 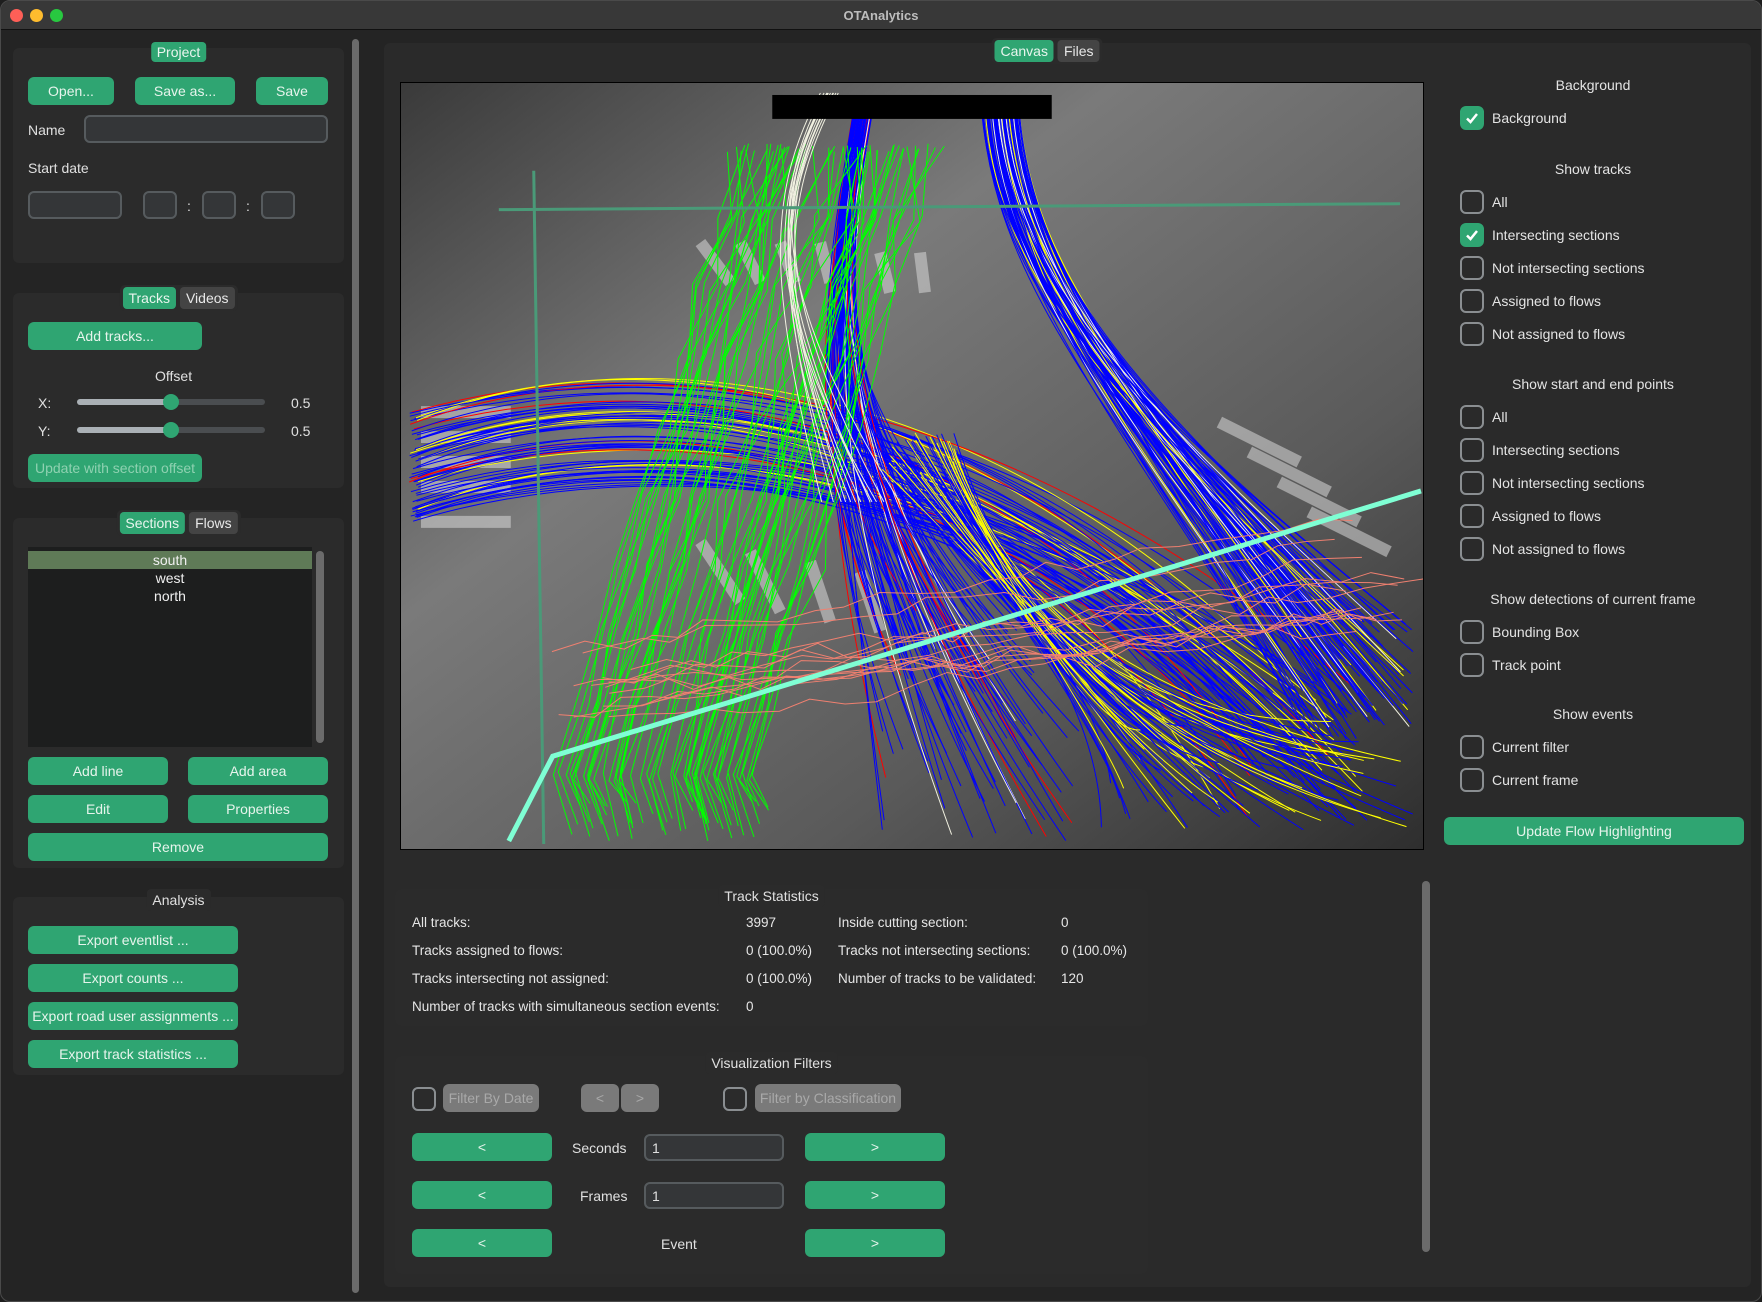 I want to click on checkbox-label: All, so click(x=1500, y=417).